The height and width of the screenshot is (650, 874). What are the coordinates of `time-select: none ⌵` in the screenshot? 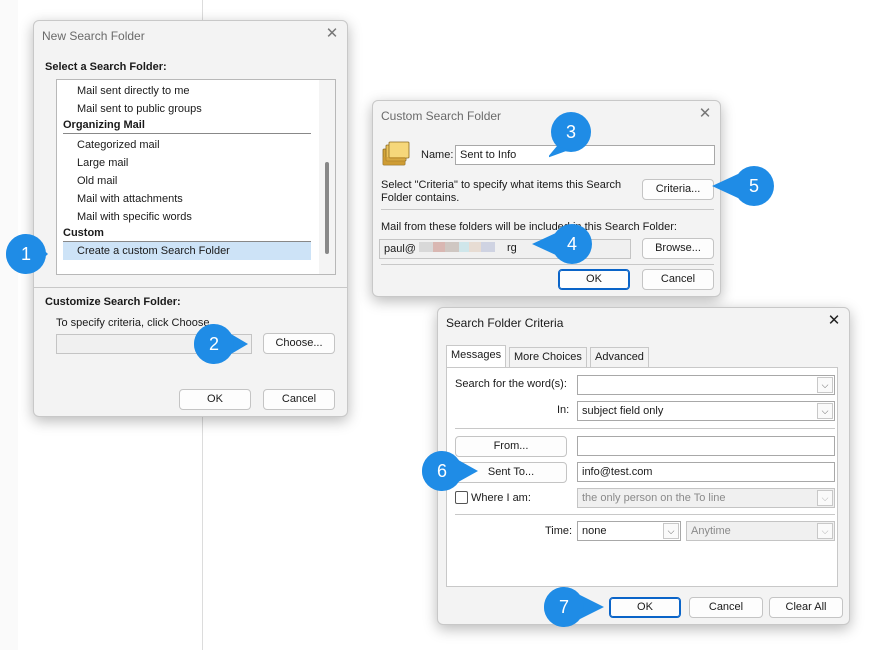 It's located at (629, 531).